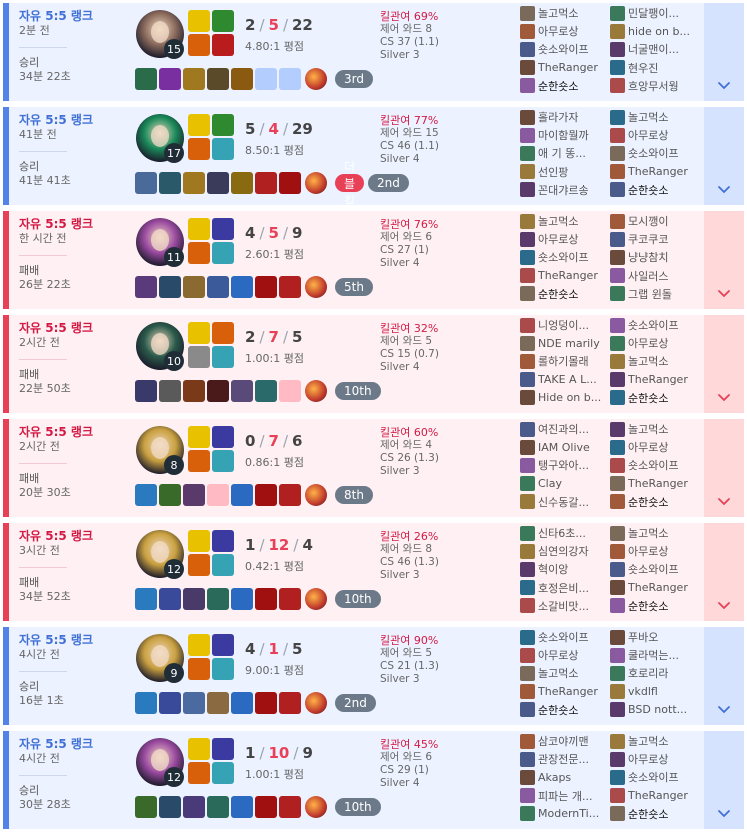 The image size is (747, 834). What do you see at coordinates (655, 86) in the screenshot?
I see `participant: 흐앙무서웡` at bounding box center [655, 86].